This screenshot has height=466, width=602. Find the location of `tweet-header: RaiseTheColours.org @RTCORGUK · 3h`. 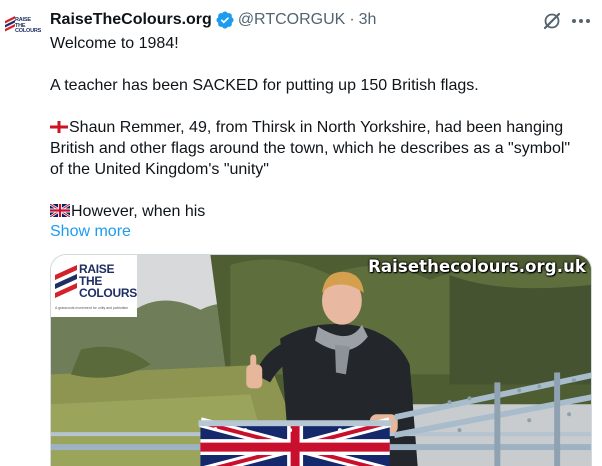

tweet-header: RaiseTheColours.org @RTCORGUK · 3h is located at coordinates (213, 20).